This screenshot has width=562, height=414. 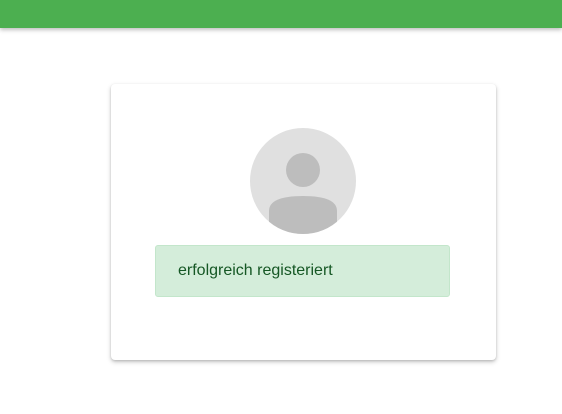 What do you see at coordinates (303, 193) in the screenshot?
I see `avatar-silhouette` at bounding box center [303, 193].